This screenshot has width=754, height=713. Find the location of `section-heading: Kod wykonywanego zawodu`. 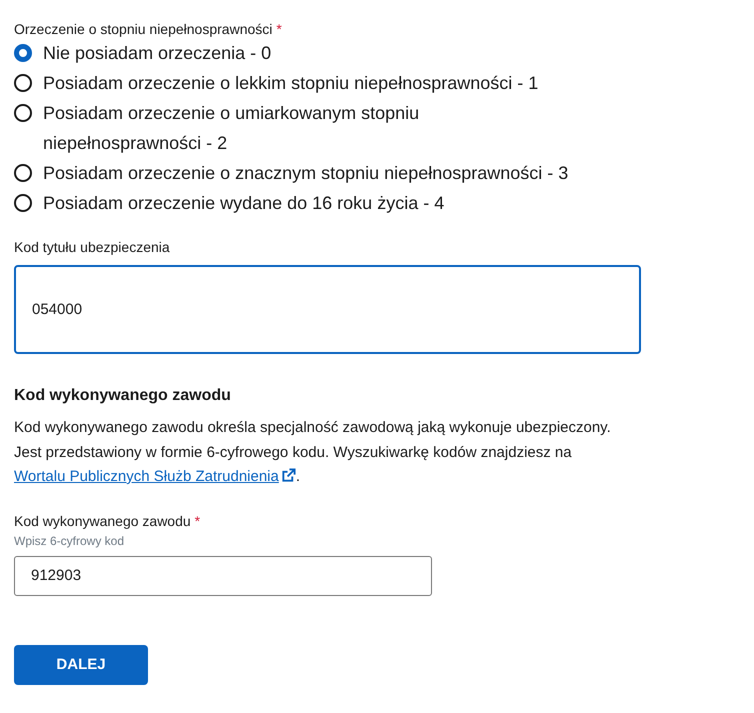

section-heading: Kod wykonywanego zawodu is located at coordinates (123, 396).